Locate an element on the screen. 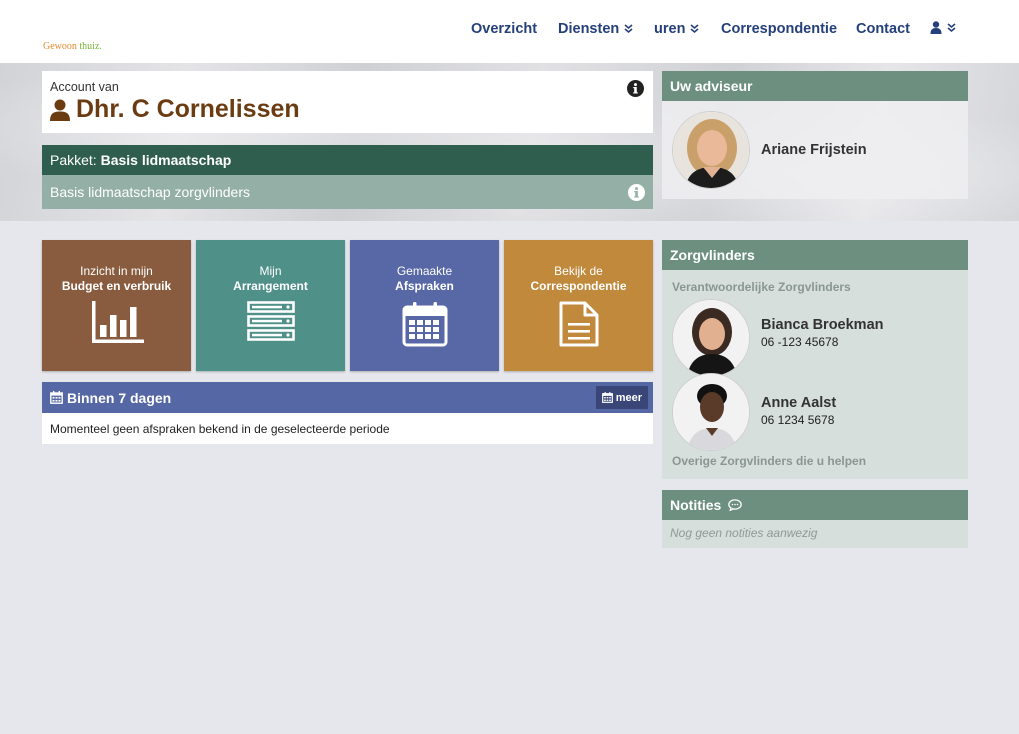  zorgvlinder-phone: 06 1234 5678 is located at coordinates (797, 420).